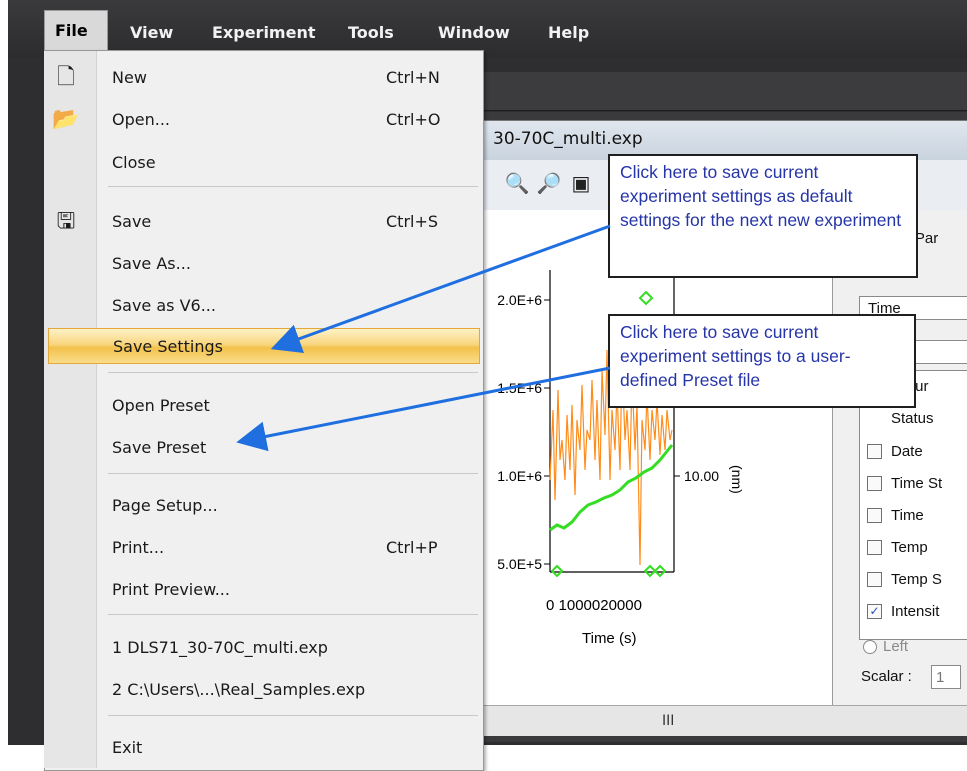  I want to click on annotation-arrows, so click(423, 338).